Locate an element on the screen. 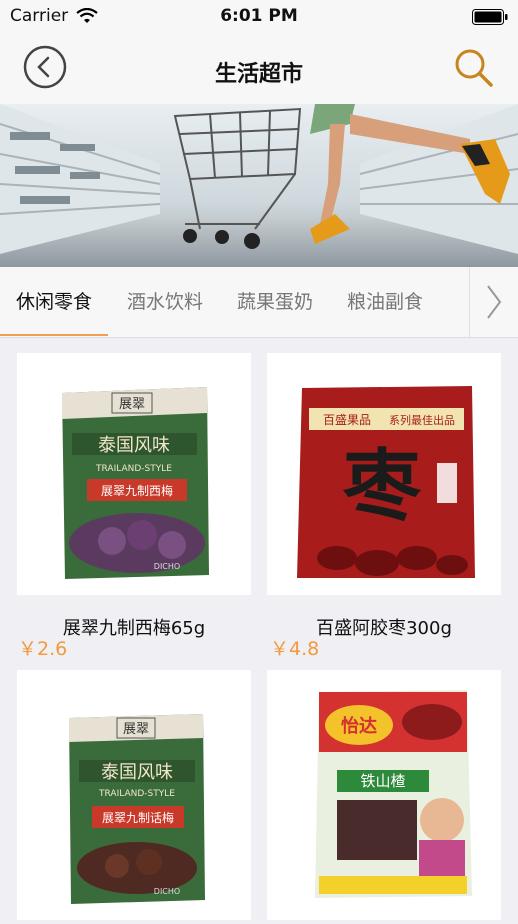  chevron-right-icon is located at coordinates (494, 302).